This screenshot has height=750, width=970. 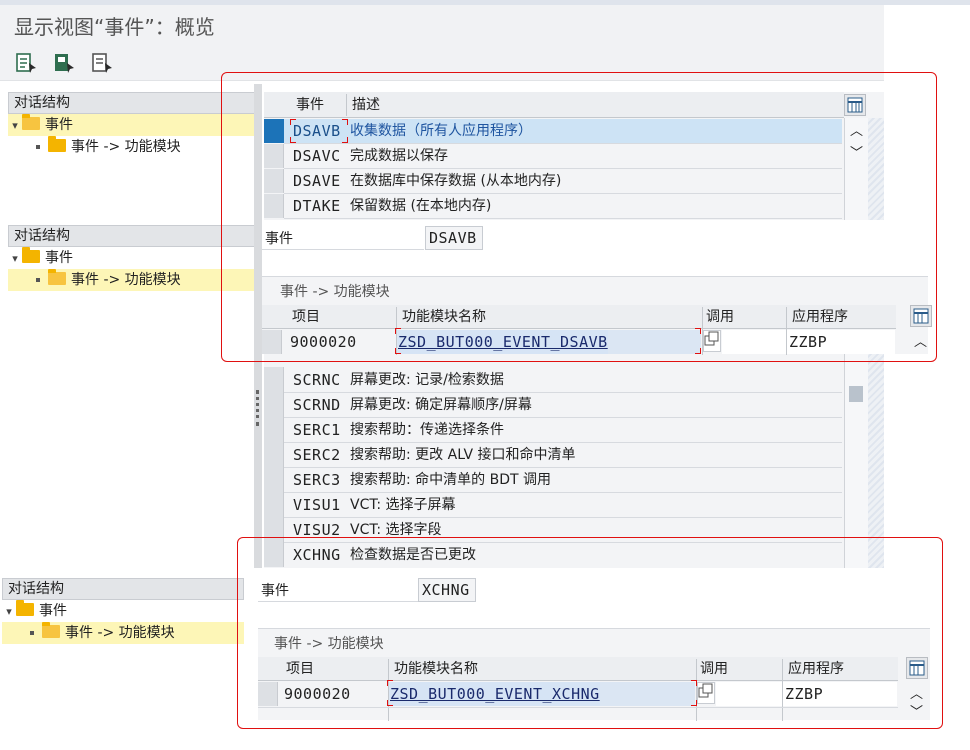 What do you see at coordinates (26, 63) in the screenshot?
I see `display-icon` at bounding box center [26, 63].